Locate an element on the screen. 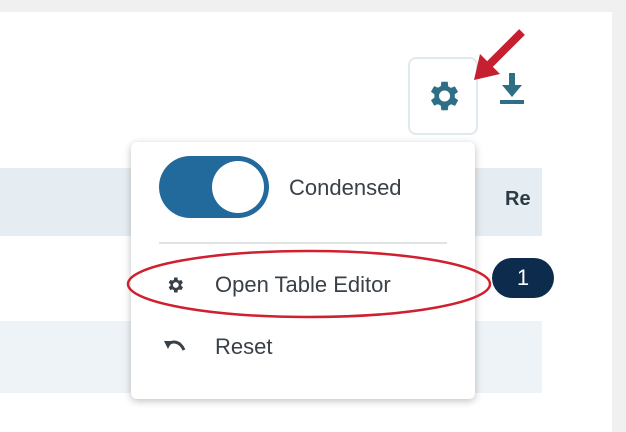 This screenshot has width=626, height=432. menu-divider is located at coordinates (303, 243).